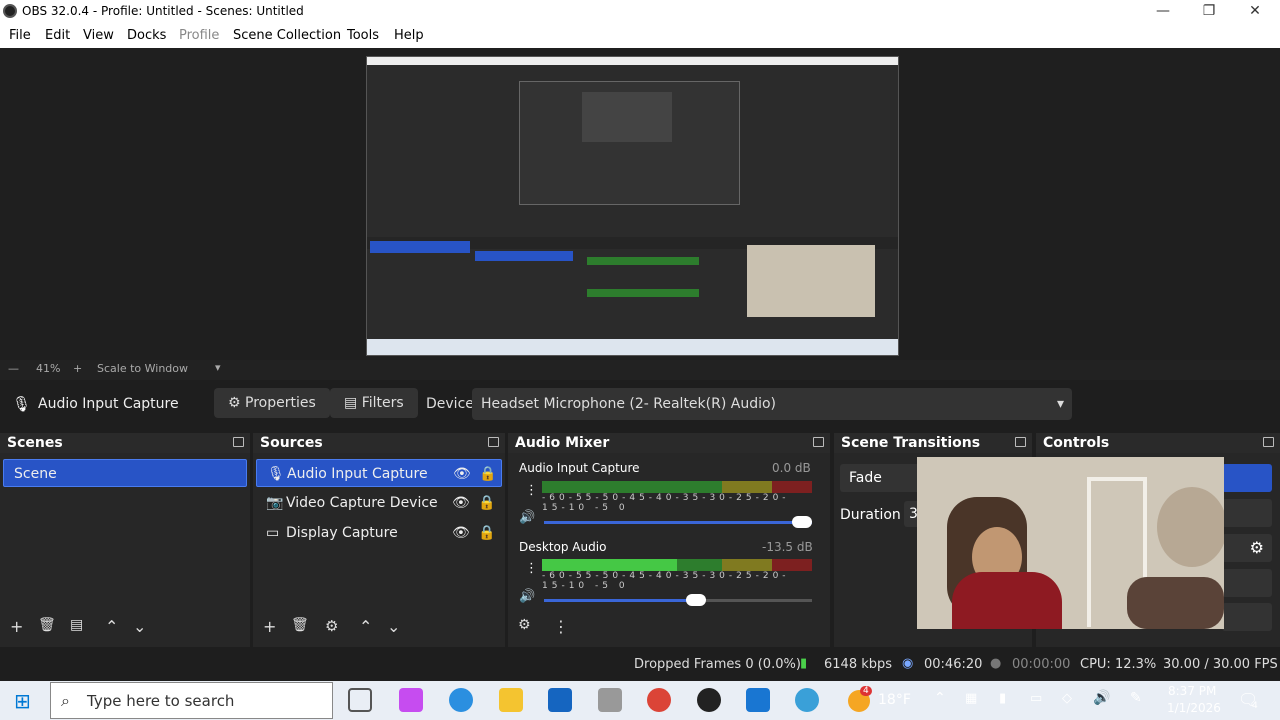 The height and width of the screenshot is (720, 1280). Describe the element at coordinates (1247, 617) in the screenshot. I see `exit-button` at that location.